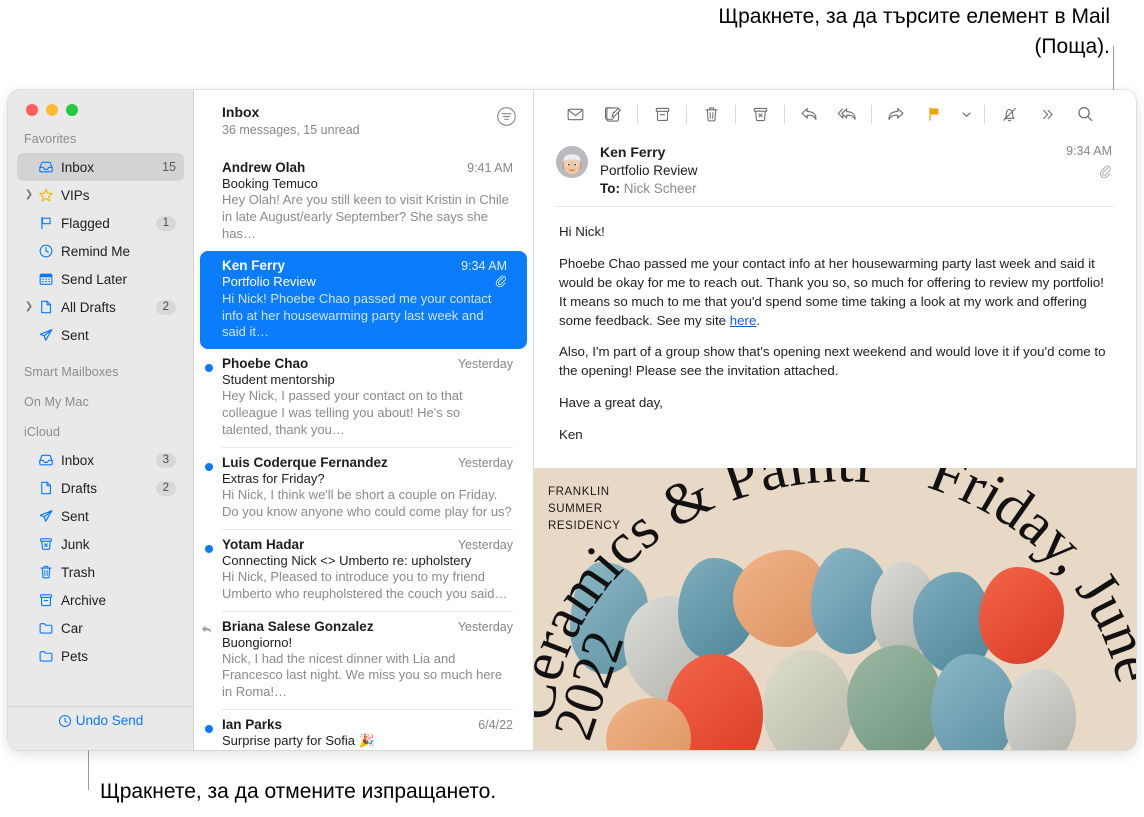  Describe the element at coordinates (613, 114) in the screenshot. I see `compose-icon` at that location.